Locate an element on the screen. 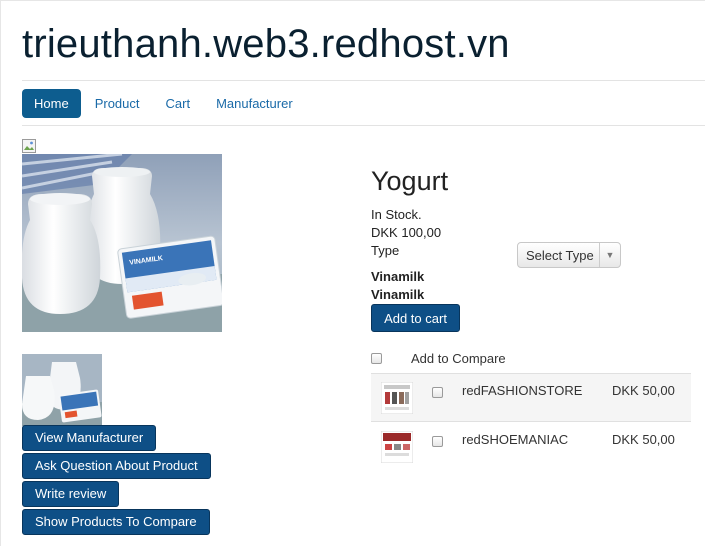 This screenshot has width=705, height=546. show-compare-button: Show Products To Compare is located at coordinates (116, 522).